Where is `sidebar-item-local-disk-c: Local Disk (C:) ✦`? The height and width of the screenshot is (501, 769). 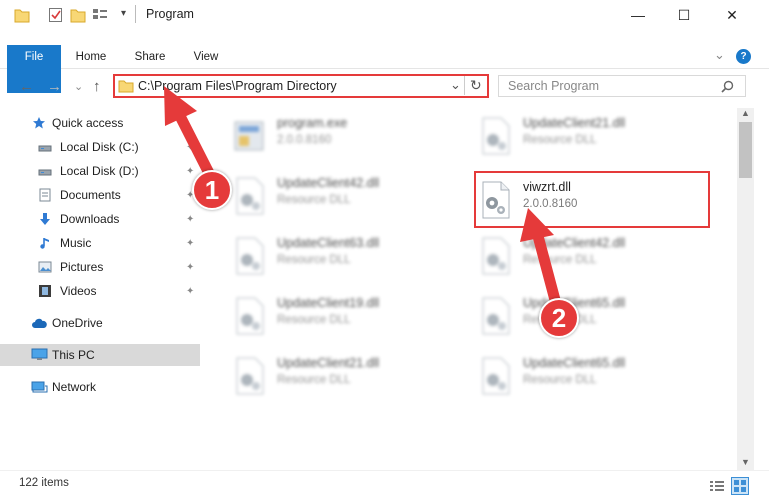
sidebar-item-local-disk-c: Local Disk (C:) ✦ is located at coordinates (100, 147).